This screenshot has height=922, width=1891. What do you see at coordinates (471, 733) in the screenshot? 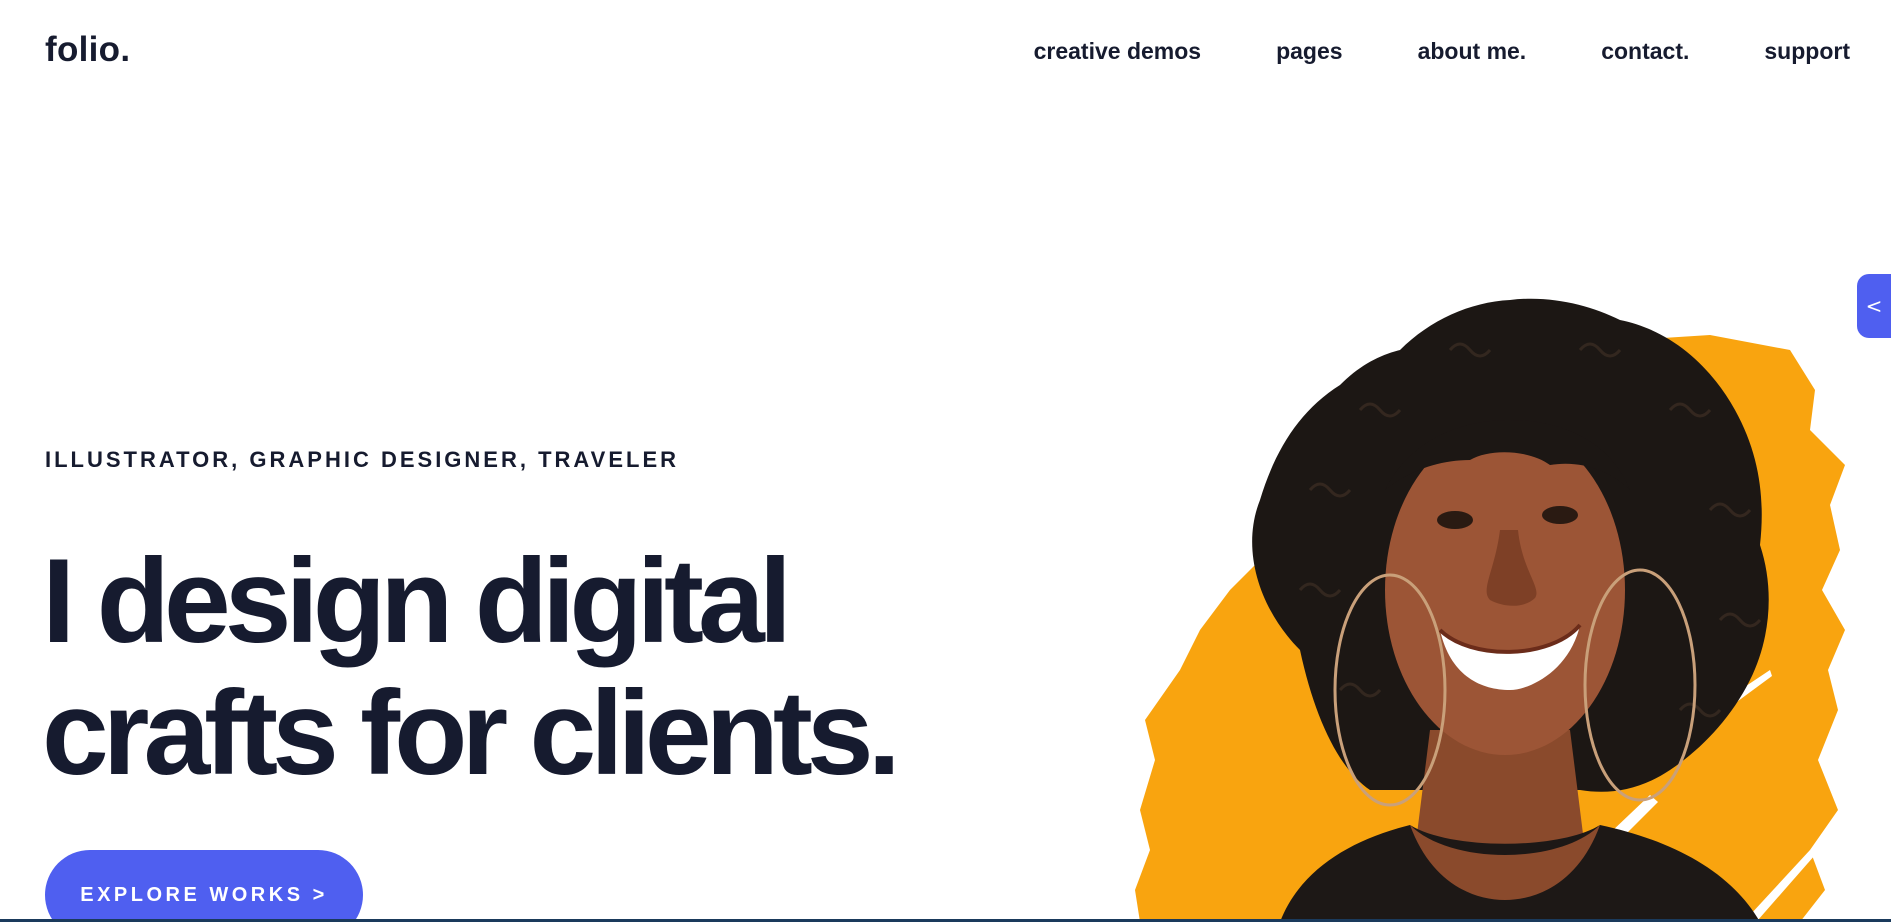
I see `hero-headline-line-2: crafts for clients.` at bounding box center [471, 733].